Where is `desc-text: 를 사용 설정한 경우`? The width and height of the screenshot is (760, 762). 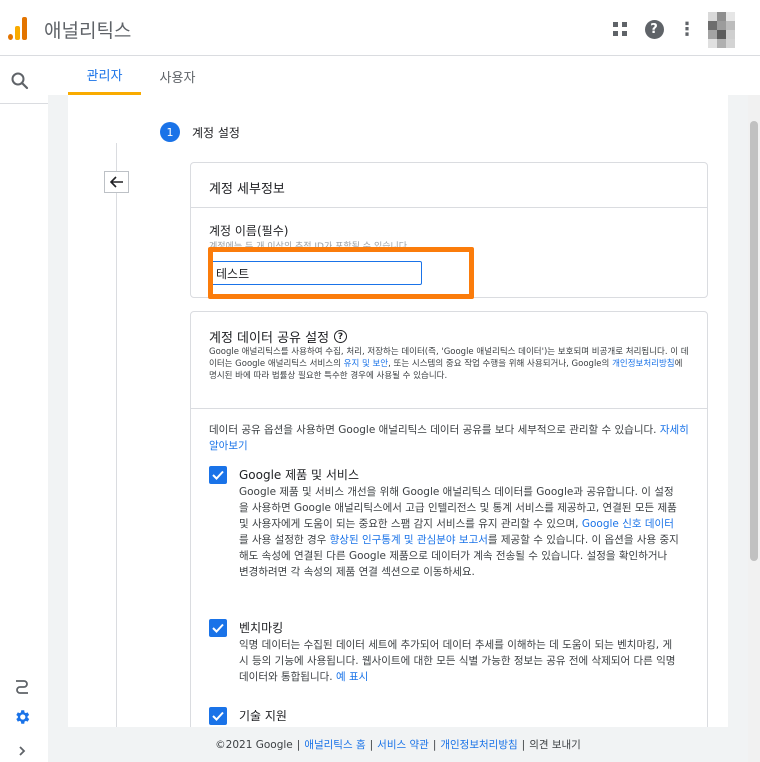 desc-text: 를 사용 설정한 경우 is located at coordinates (284, 540).